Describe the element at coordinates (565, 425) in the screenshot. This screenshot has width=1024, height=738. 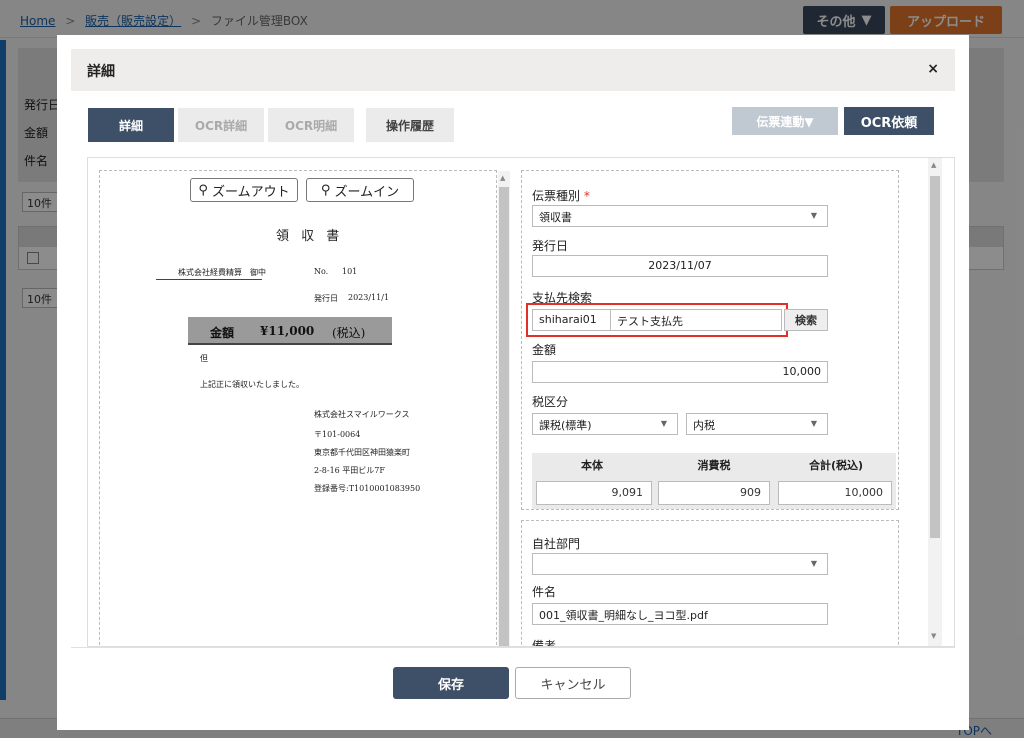
I see `tax-type-value: 課税(標準)` at that location.